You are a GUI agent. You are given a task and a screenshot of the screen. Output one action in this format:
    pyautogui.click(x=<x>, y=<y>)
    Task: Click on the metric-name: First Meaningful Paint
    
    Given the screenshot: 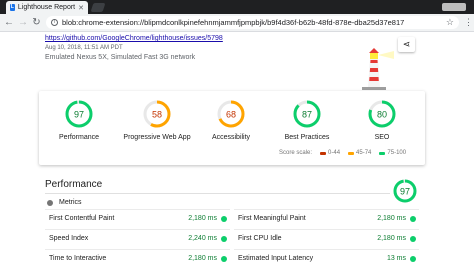 What is the action you would take?
    pyautogui.click(x=272, y=218)
    